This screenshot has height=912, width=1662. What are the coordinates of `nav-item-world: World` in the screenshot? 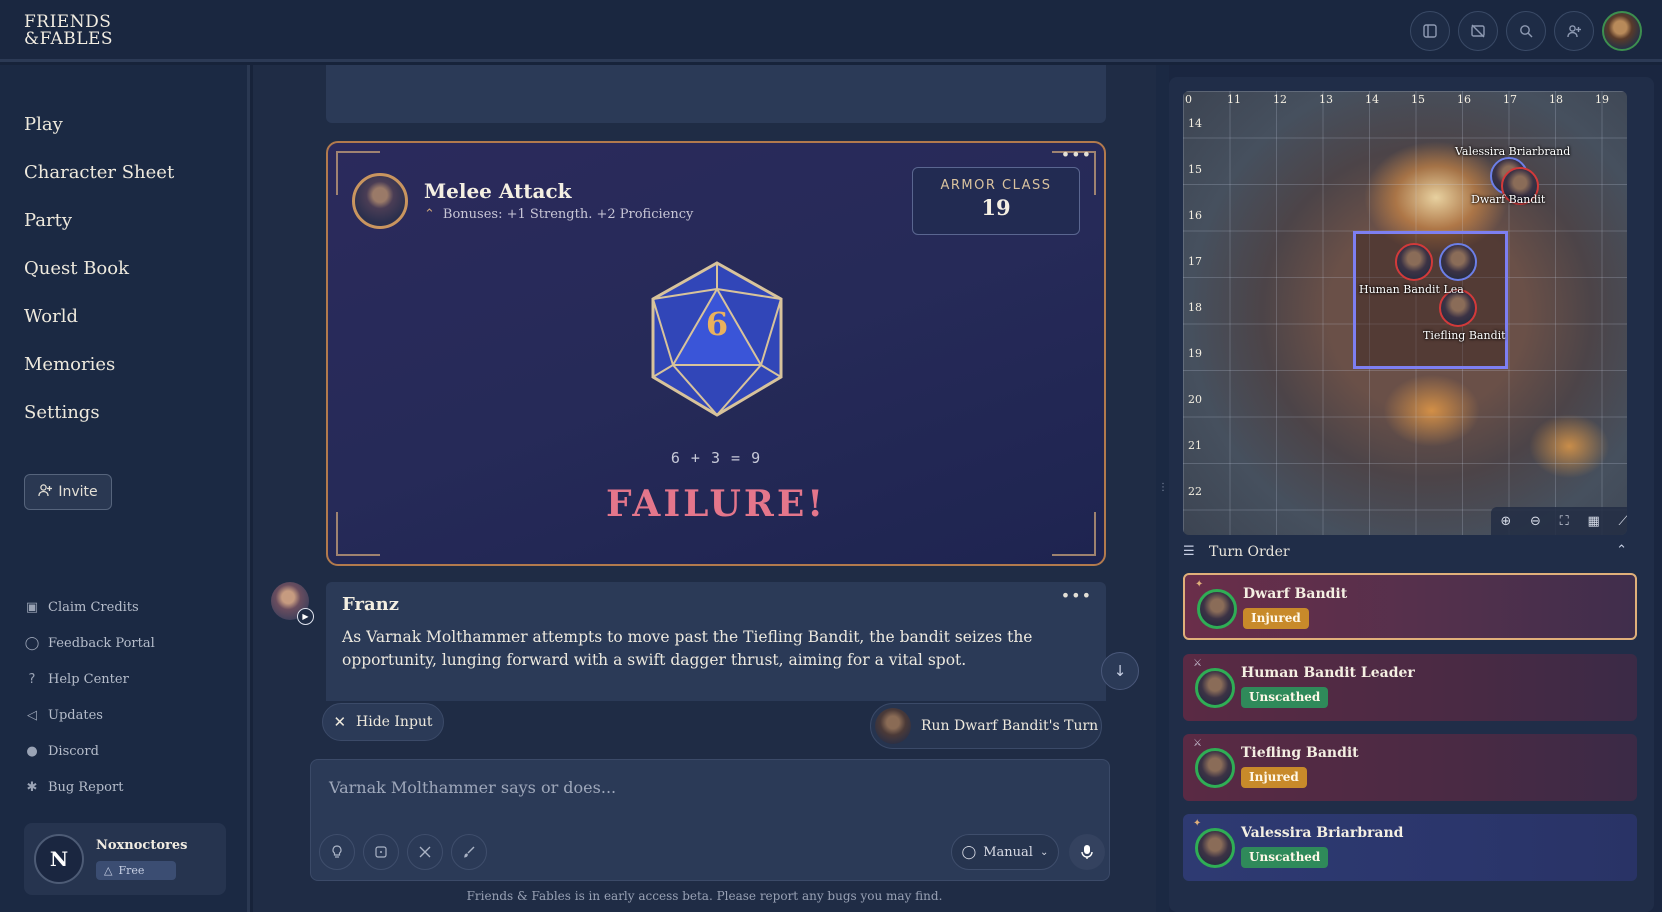 It's located at (99, 329).